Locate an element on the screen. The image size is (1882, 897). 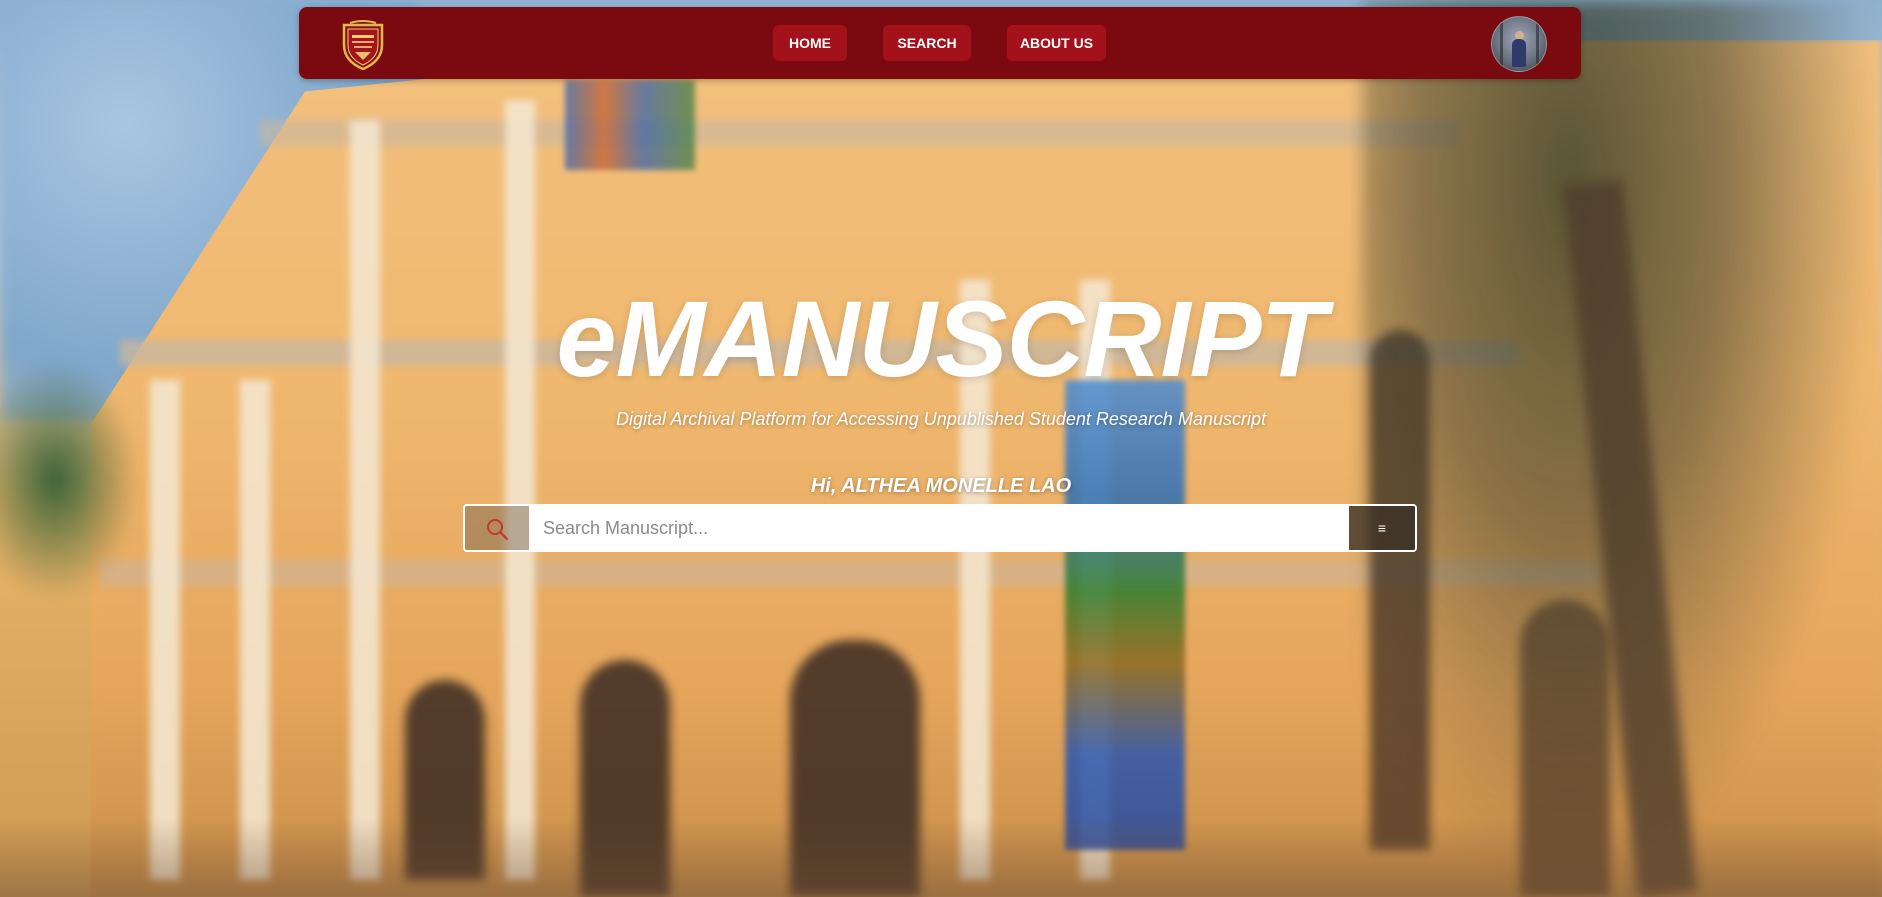
nav-home-button: HOME is located at coordinates (810, 43).